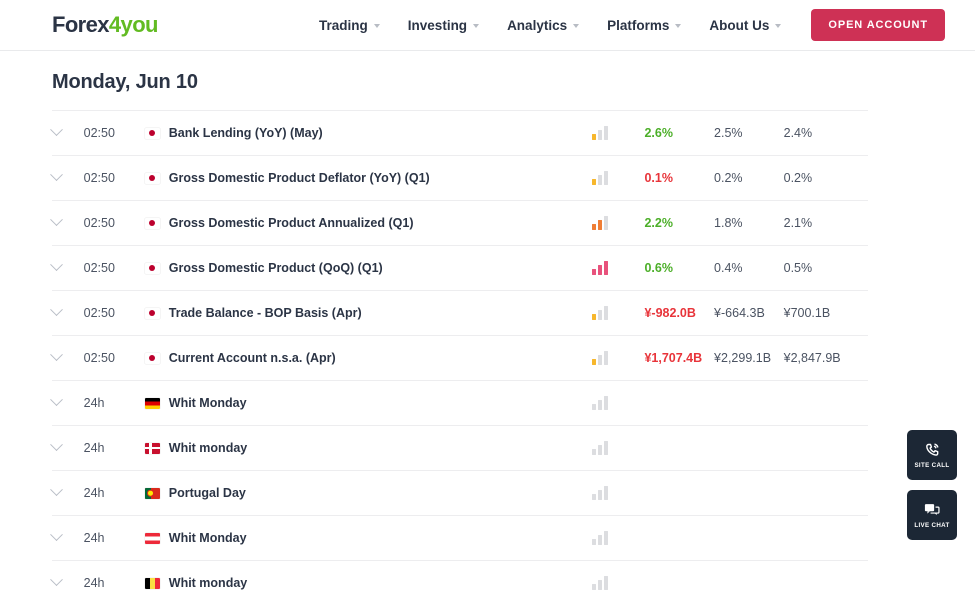 The height and width of the screenshot is (591, 975). What do you see at coordinates (728, 268) in the screenshot?
I see `forecast-value: 0.4%` at bounding box center [728, 268].